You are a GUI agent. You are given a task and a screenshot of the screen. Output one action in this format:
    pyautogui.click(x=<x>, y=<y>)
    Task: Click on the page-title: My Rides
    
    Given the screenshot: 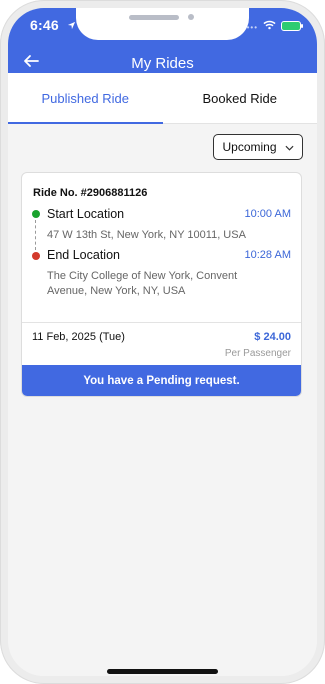 What is the action you would take?
    pyautogui.click(x=162, y=63)
    